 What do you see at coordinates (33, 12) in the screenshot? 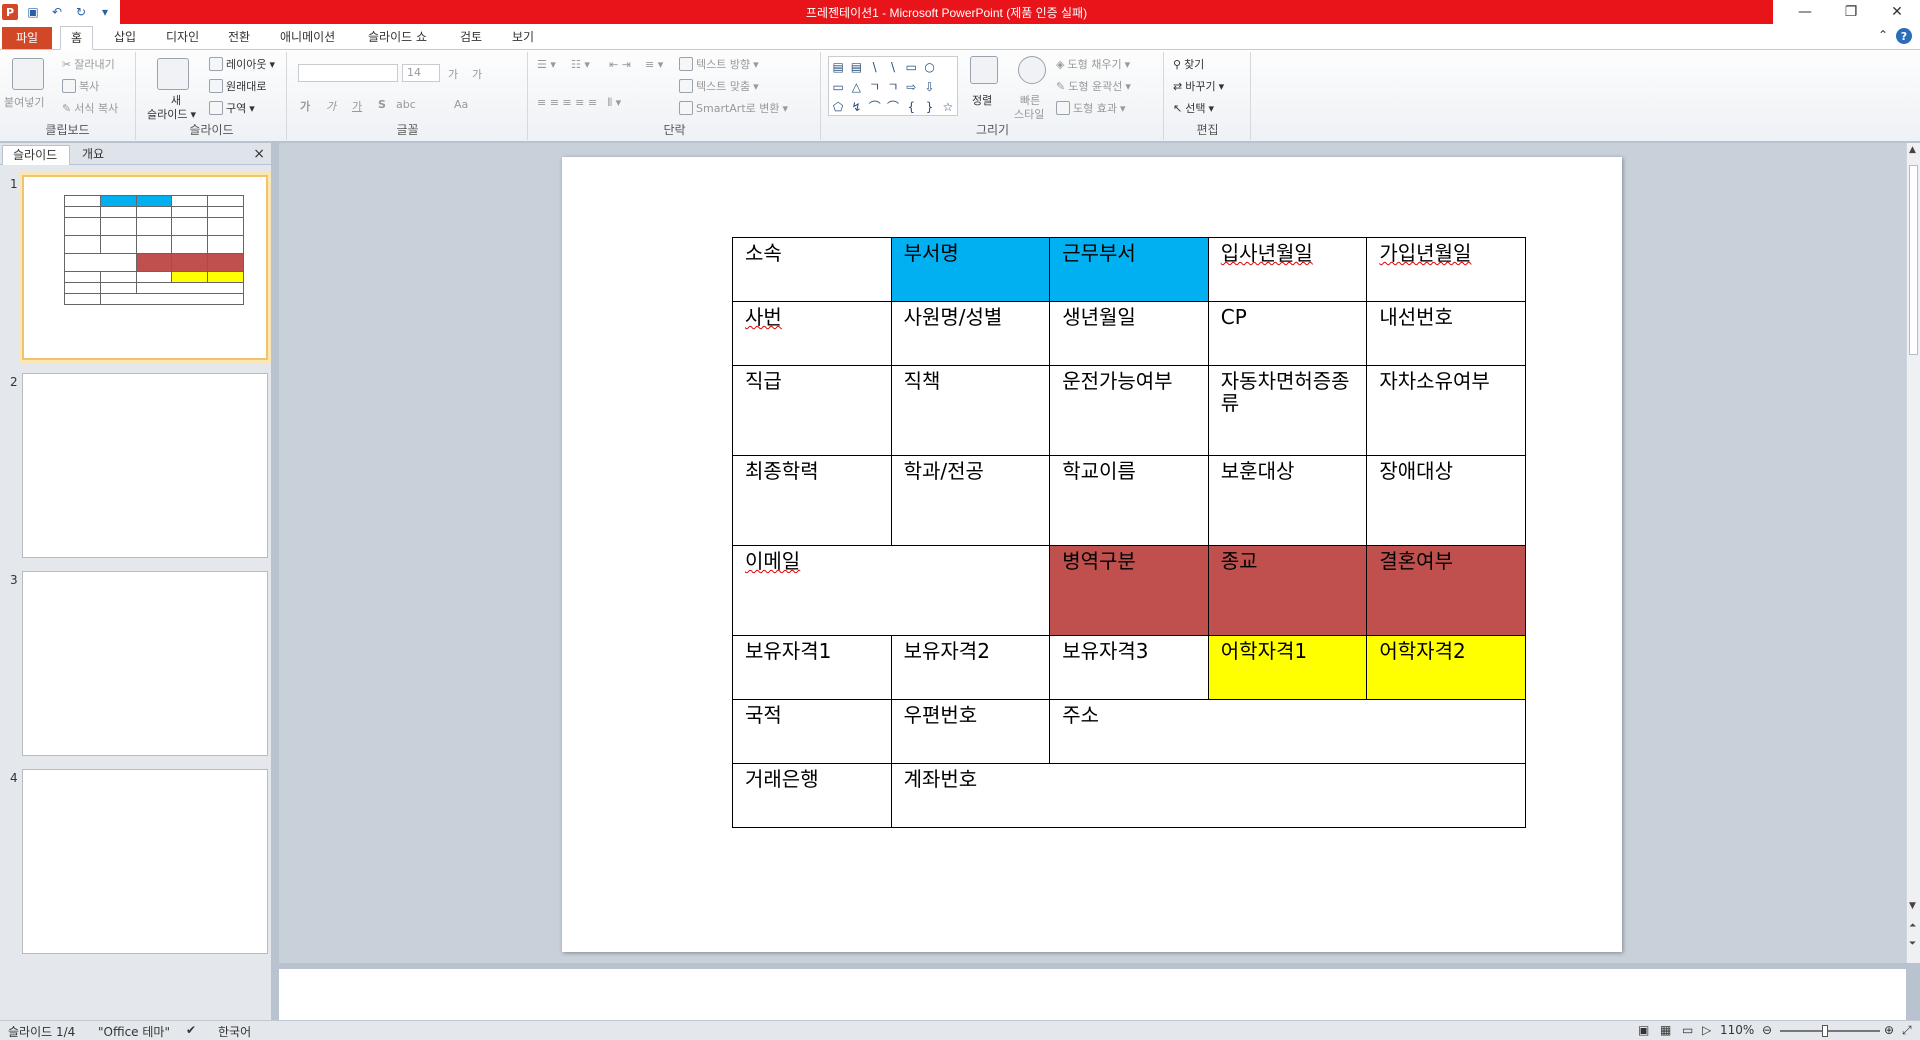
I see `save-icon: ▣` at bounding box center [33, 12].